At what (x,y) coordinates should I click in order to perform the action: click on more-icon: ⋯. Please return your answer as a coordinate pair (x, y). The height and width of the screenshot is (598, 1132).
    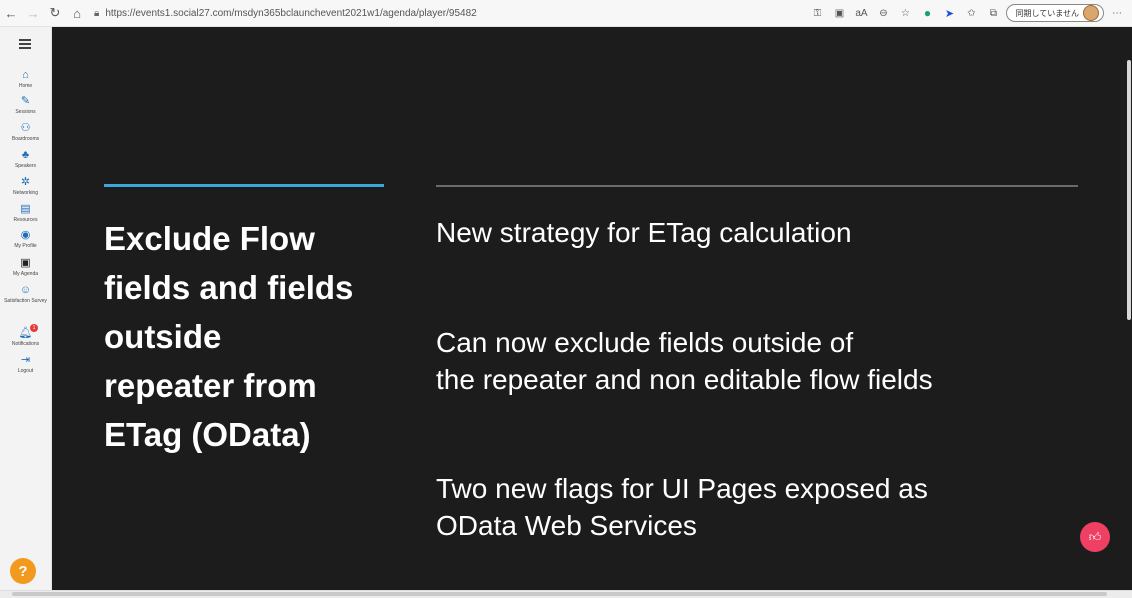
    Looking at the image, I should click on (1117, 13).